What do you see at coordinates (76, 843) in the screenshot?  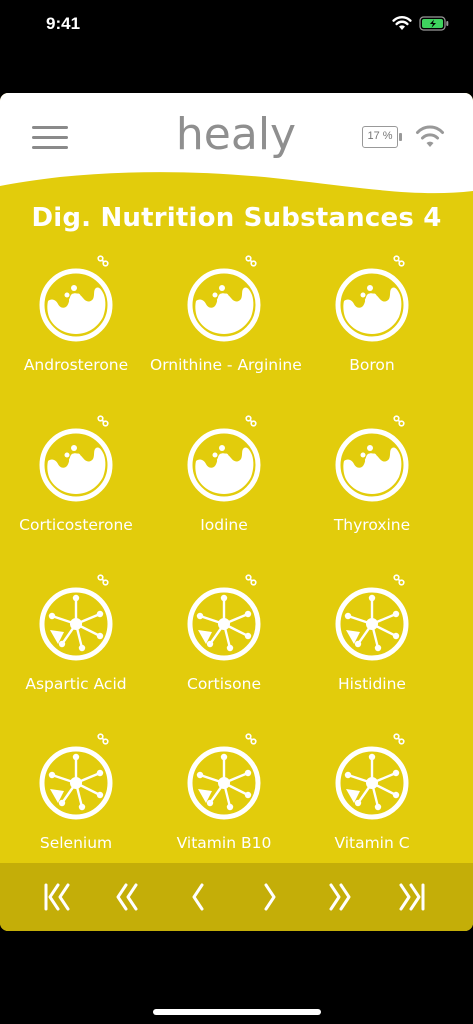 I see `substance-label: Selenium` at bounding box center [76, 843].